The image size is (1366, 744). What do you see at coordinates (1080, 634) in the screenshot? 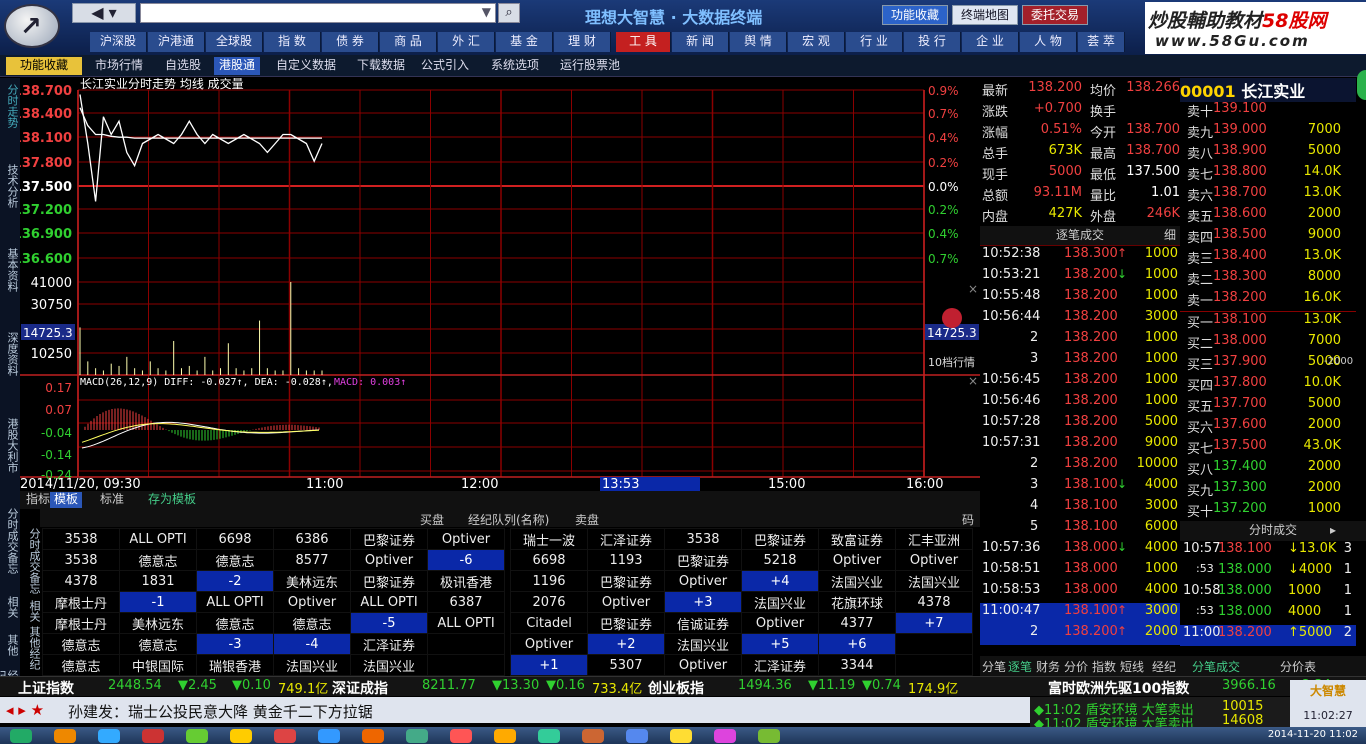
I see `trade-row: 2 138.200 ↑ 2000` at bounding box center [1080, 634].